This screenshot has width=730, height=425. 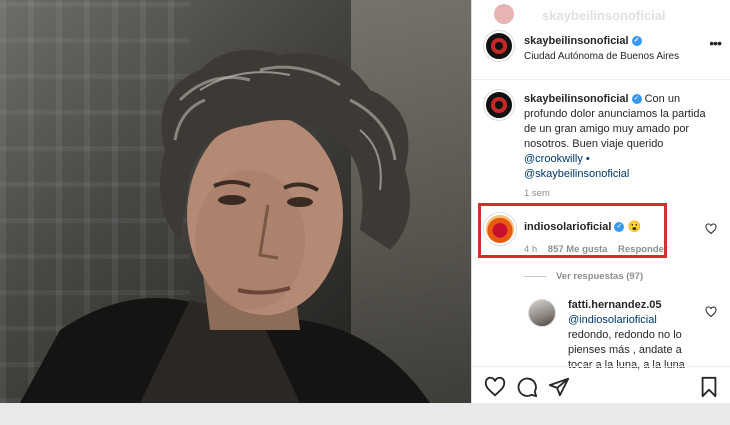 I want to click on ghost-avatar, so click(x=504, y=14).